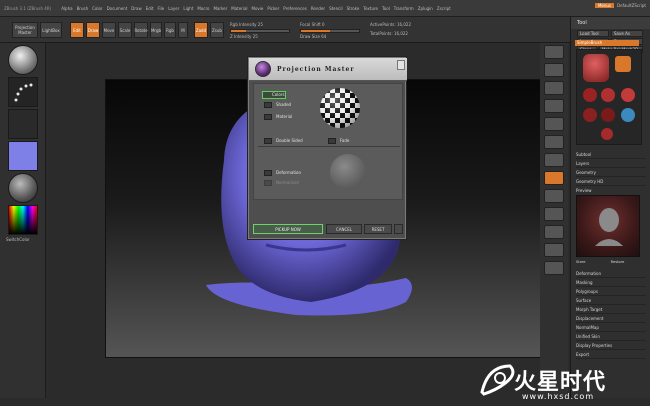  I want to click on menu-document: Document, so click(117, 8).